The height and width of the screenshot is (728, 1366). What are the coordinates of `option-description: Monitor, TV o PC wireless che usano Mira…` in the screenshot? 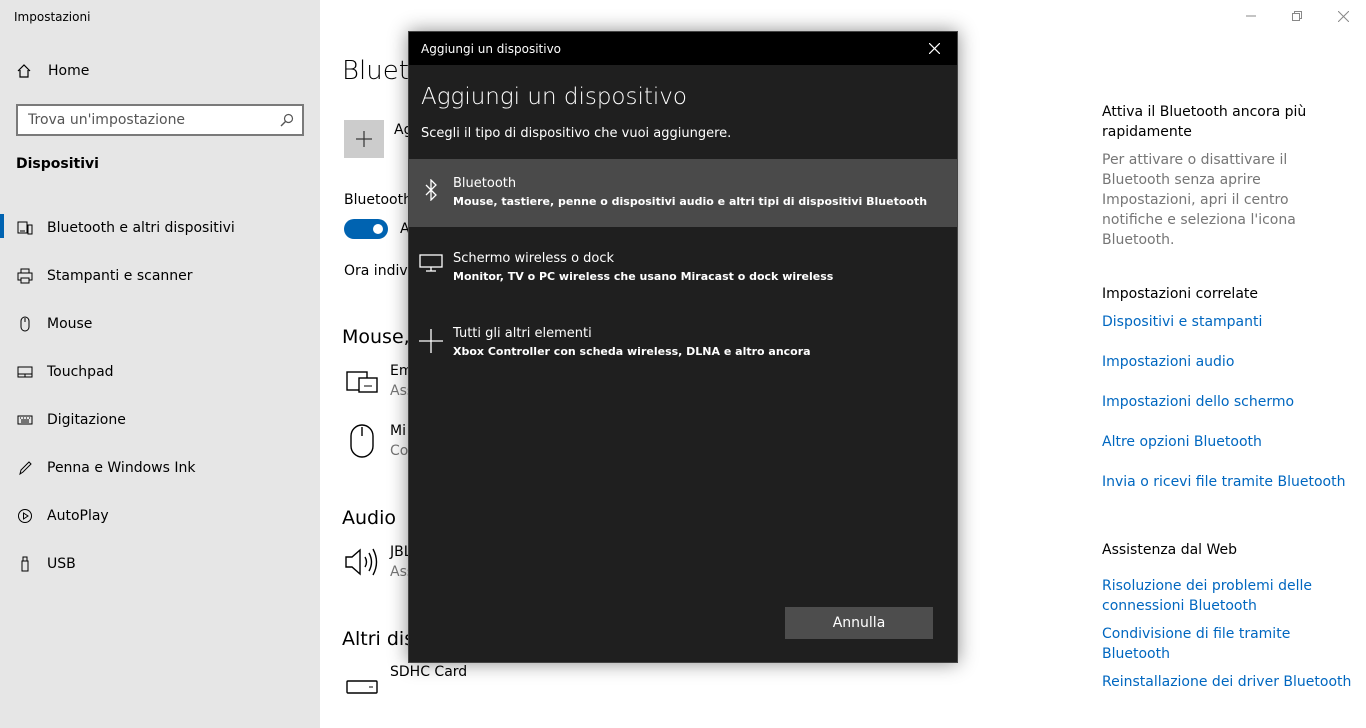 It's located at (643, 276).